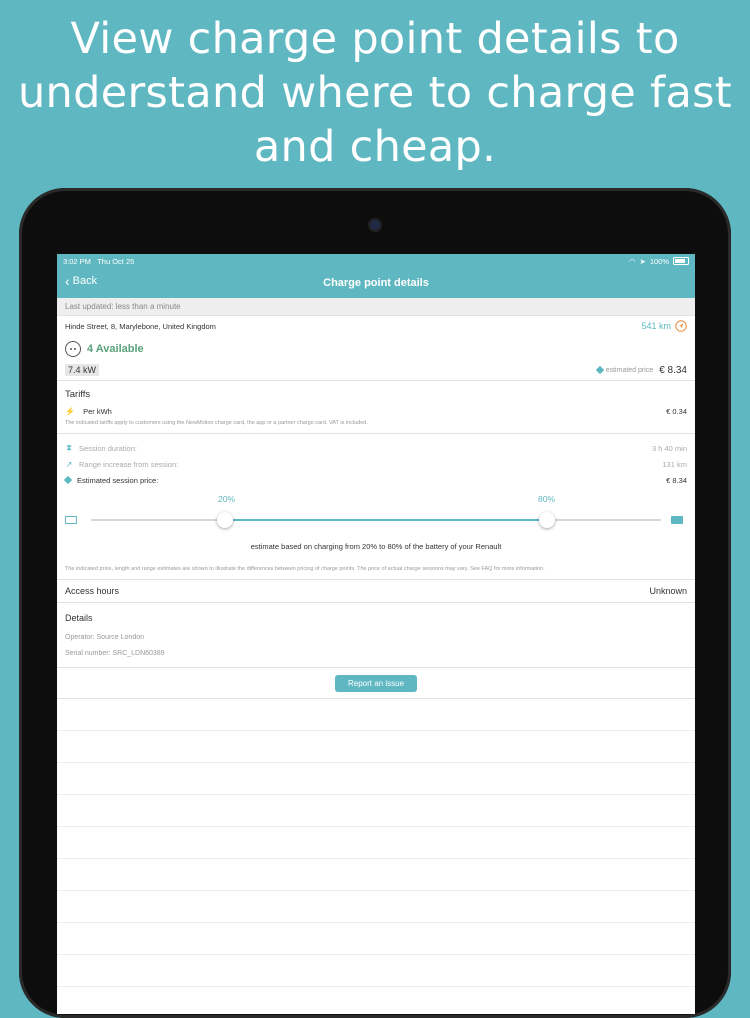 This screenshot has height=1018, width=750. I want to click on session-price-row: Estimated session price: € 8.34, so click(376, 480).